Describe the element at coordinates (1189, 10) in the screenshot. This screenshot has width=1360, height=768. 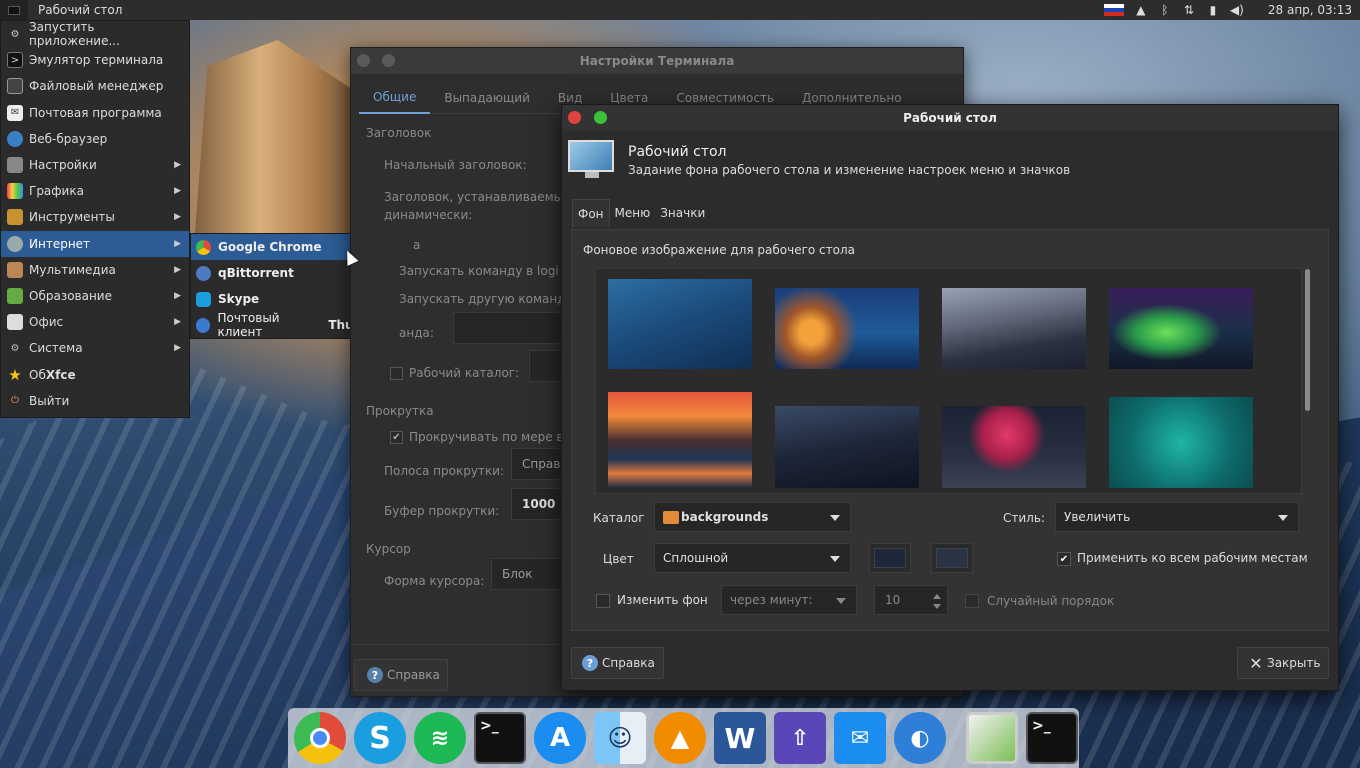
I see `network-icon: ⇅` at that location.